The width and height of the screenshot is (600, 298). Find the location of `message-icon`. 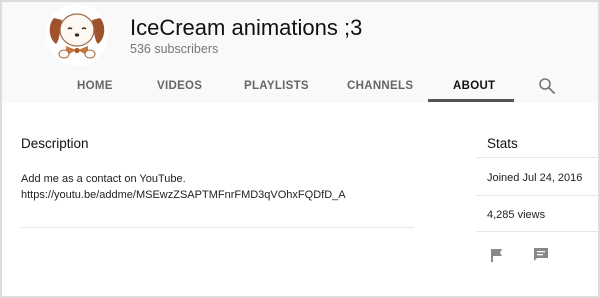

message-icon is located at coordinates (541, 255).